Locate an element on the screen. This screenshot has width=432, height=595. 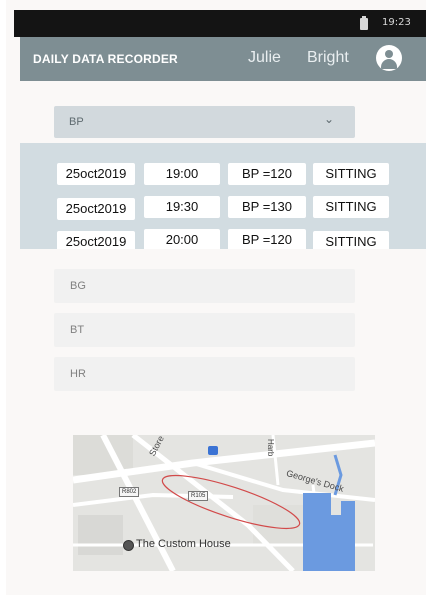
street-label: Harb is located at coordinates (270, 448).